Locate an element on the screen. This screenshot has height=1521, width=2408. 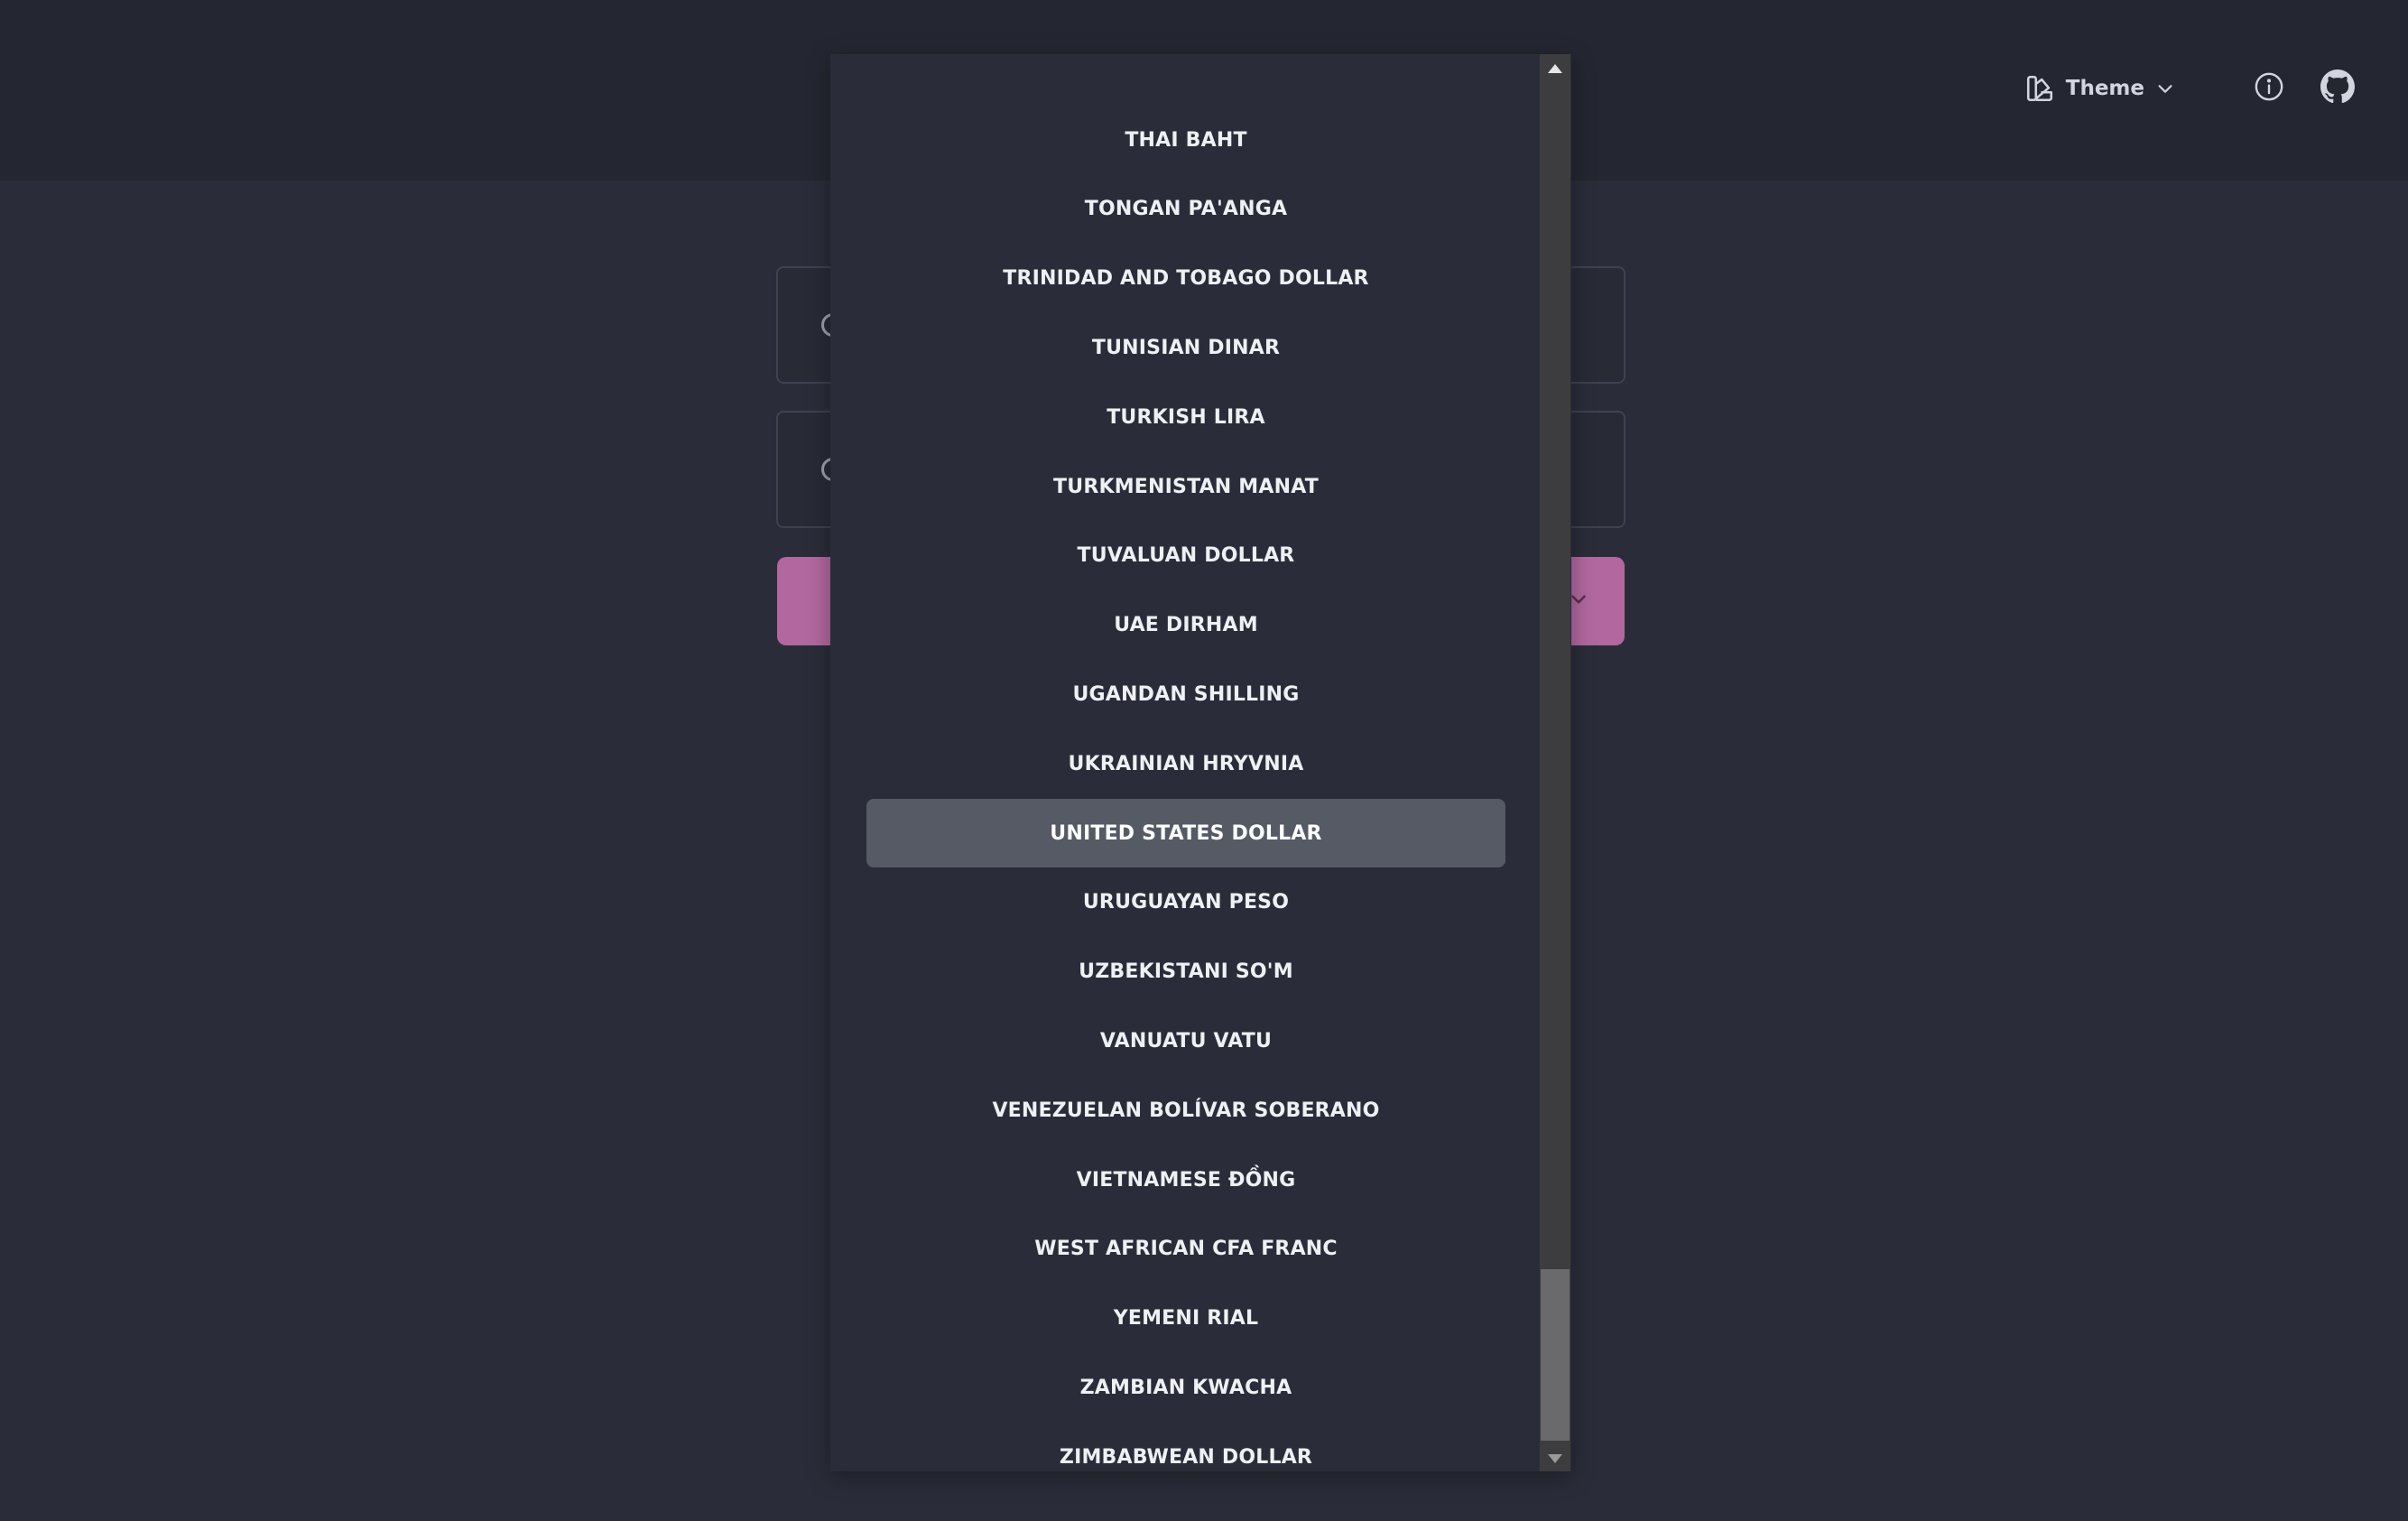
dropdown-scrollbar is located at coordinates (1555, 762).